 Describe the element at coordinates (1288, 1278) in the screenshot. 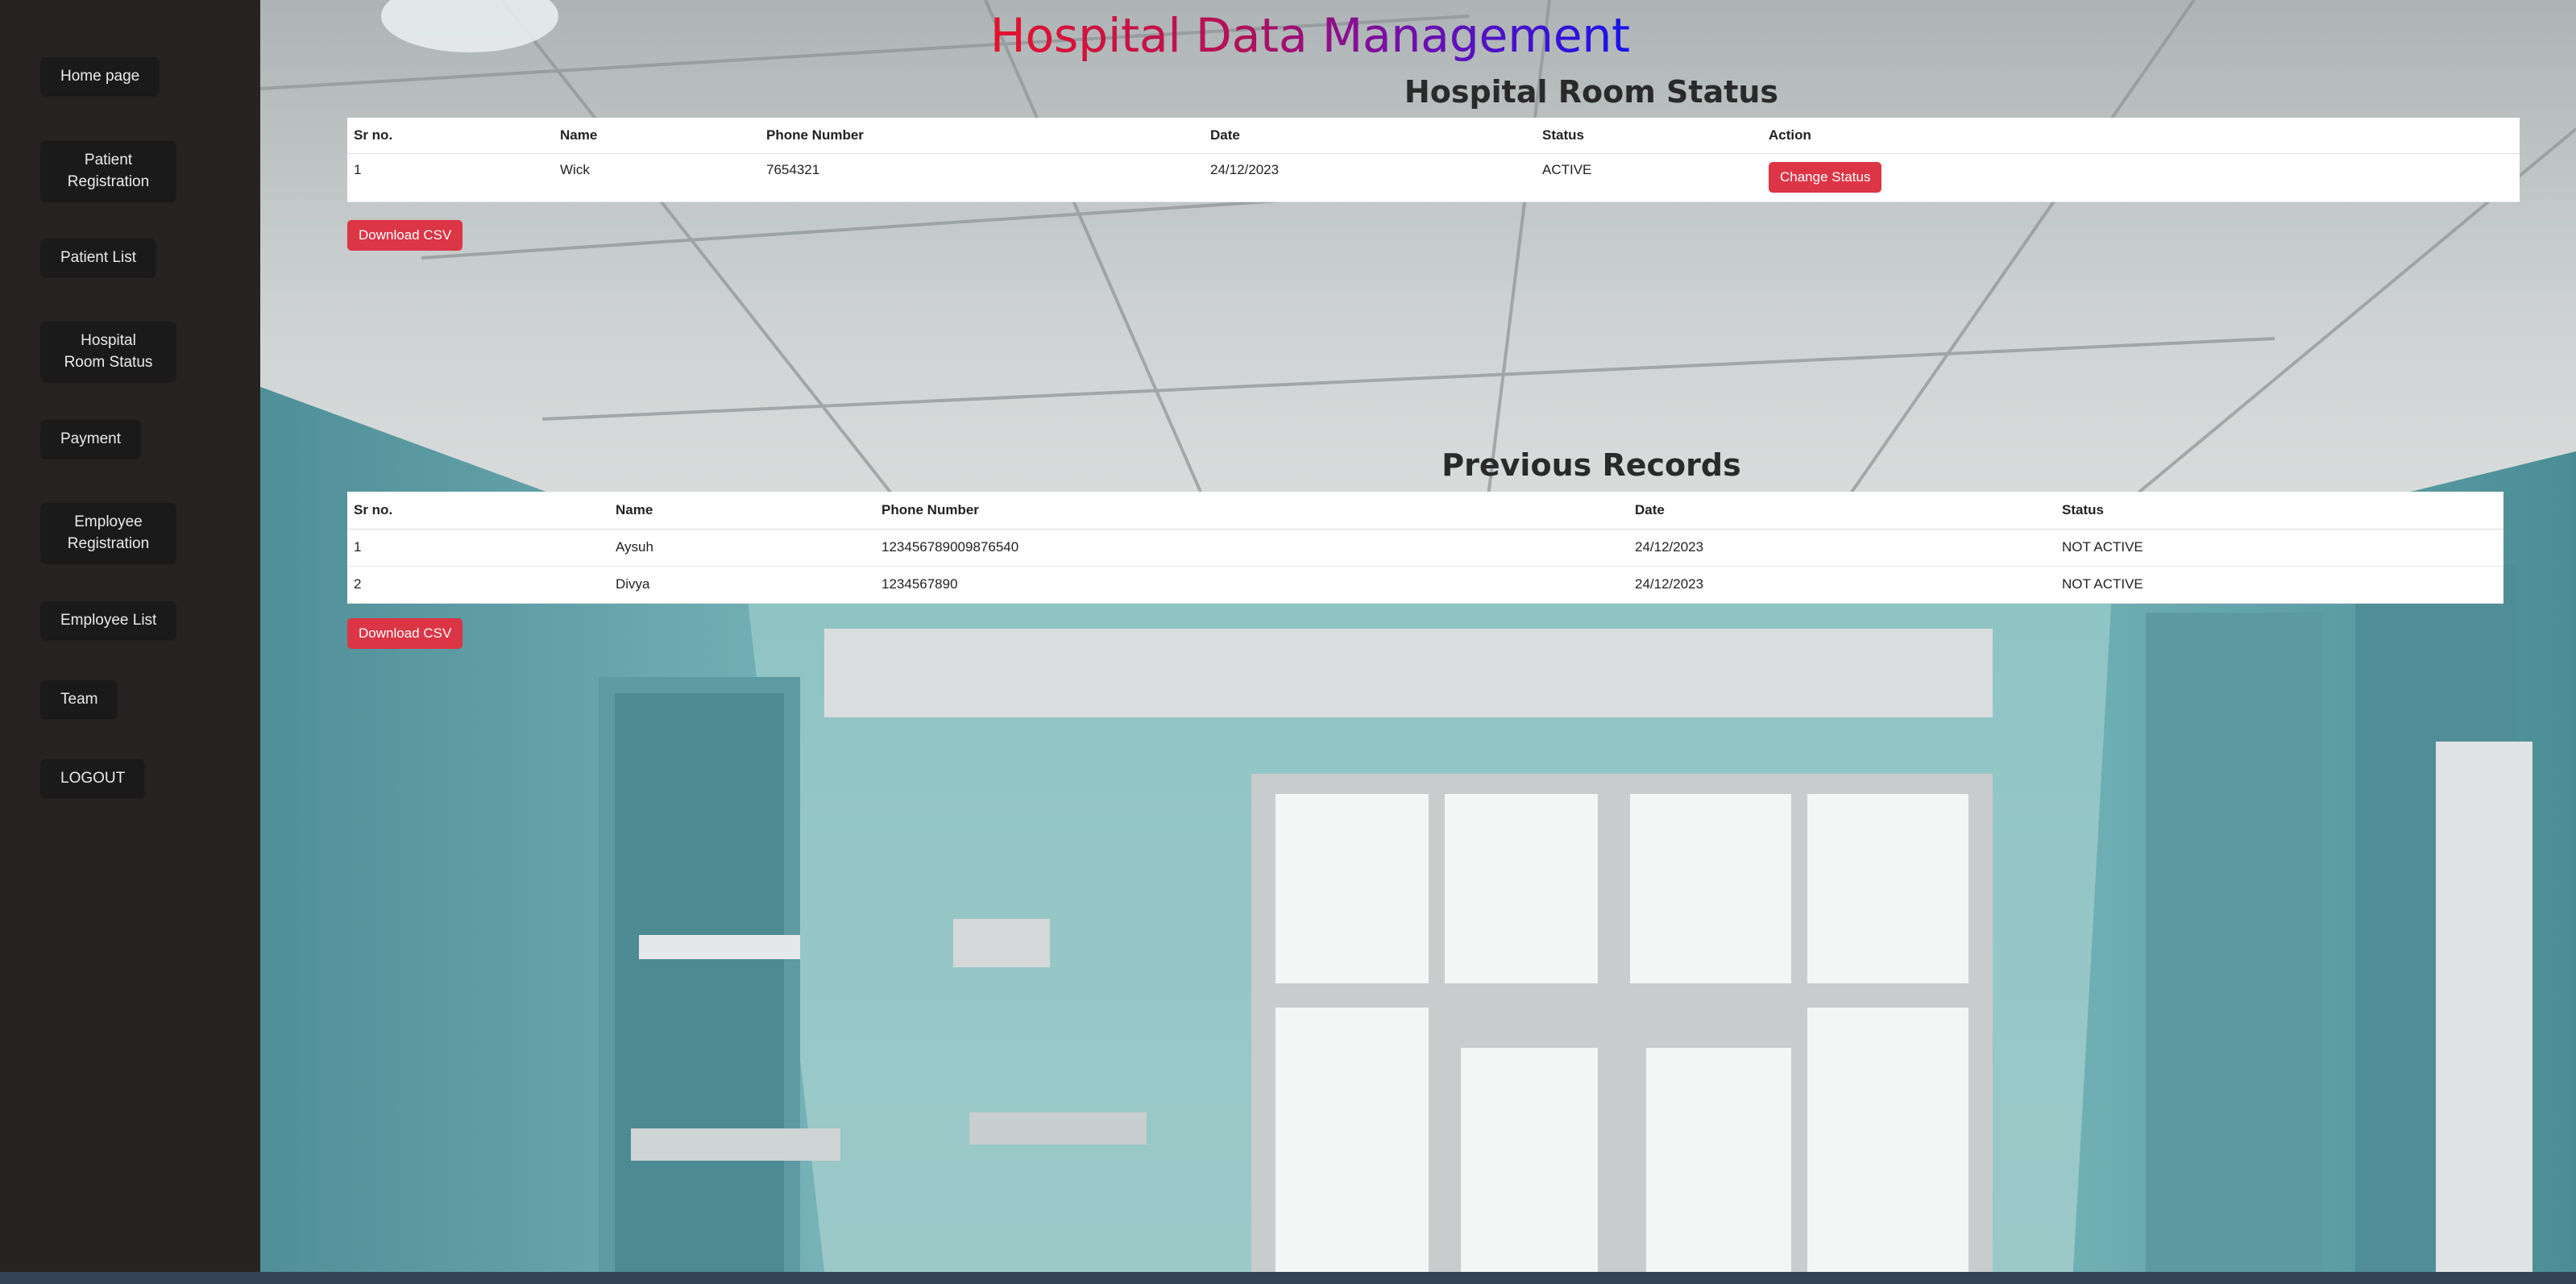

I see `bottom-bar` at that location.